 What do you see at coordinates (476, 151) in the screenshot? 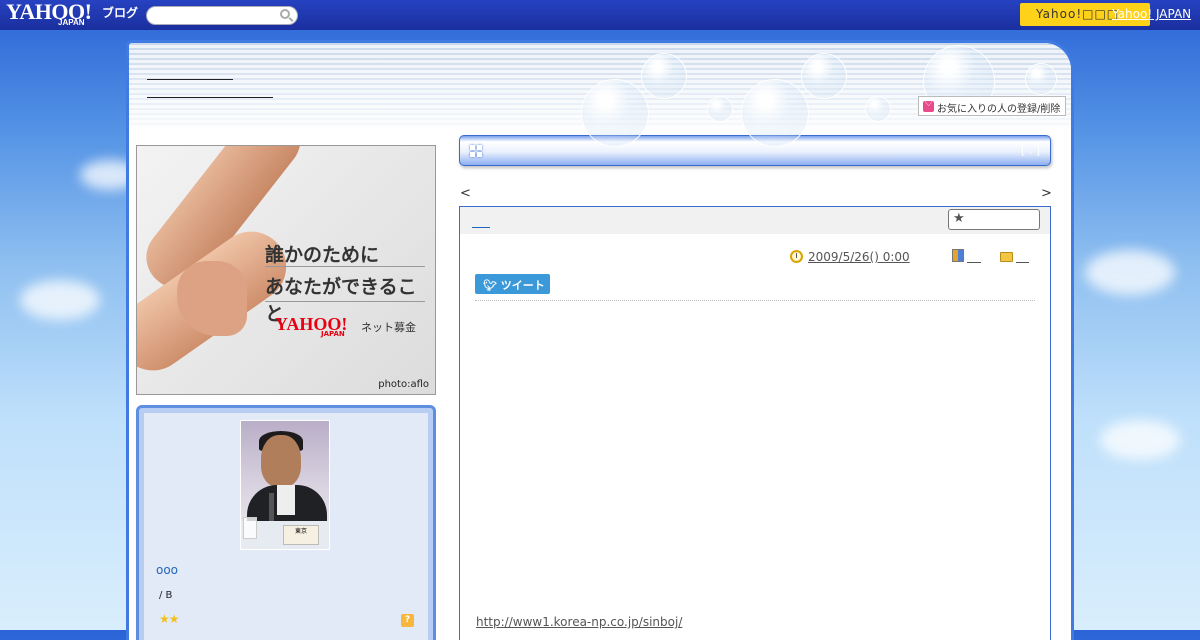
I see `grid-icon` at bounding box center [476, 151].